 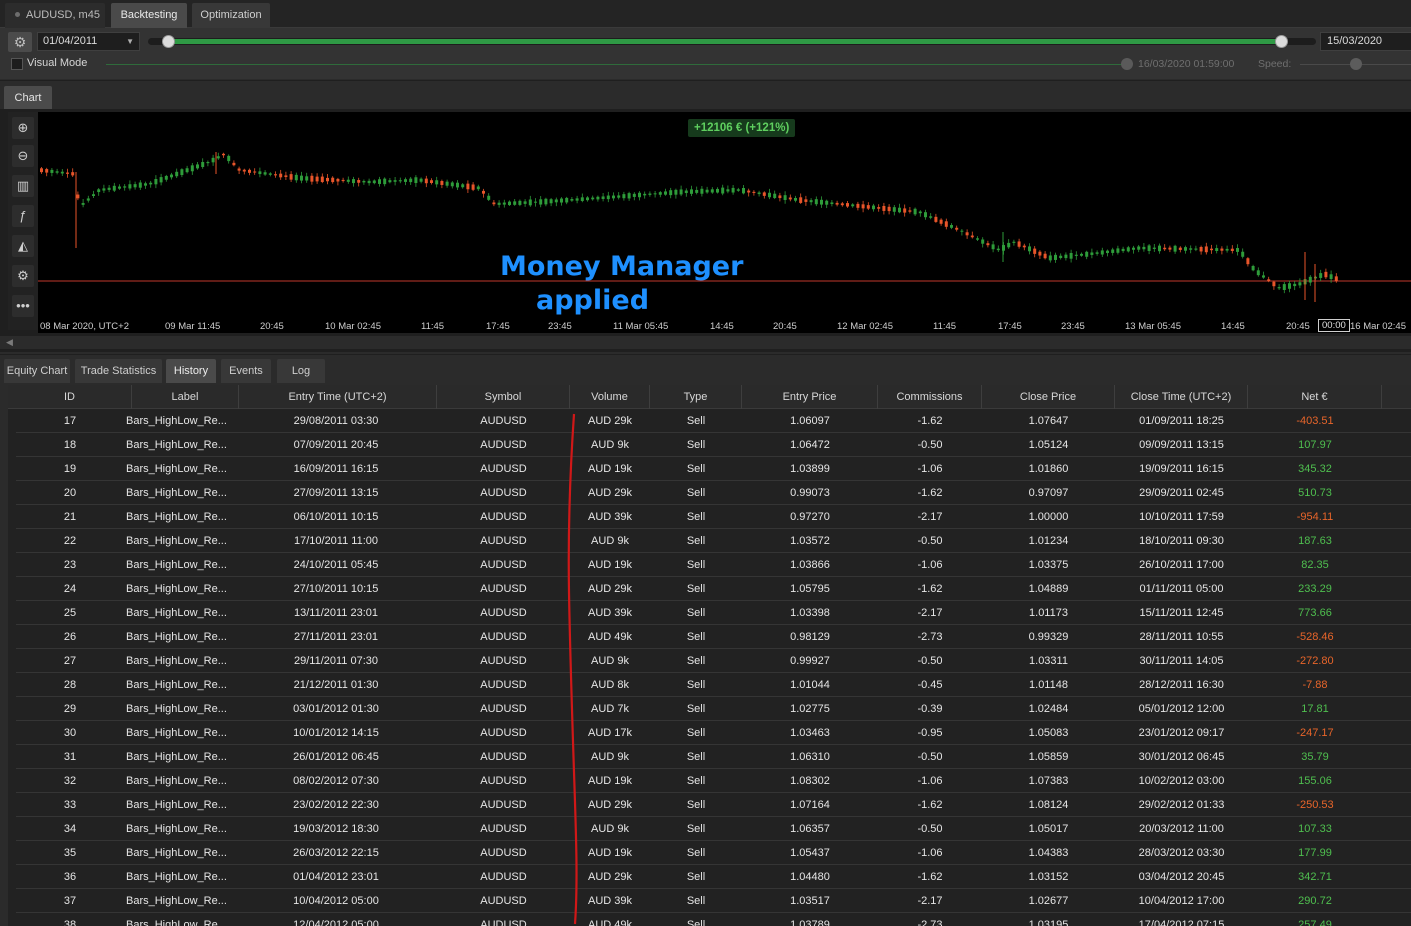 What do you see at coordinates (1315, 397) in the screenshot?
I see `column-header: Net €` at bounding box center [1315, 397].